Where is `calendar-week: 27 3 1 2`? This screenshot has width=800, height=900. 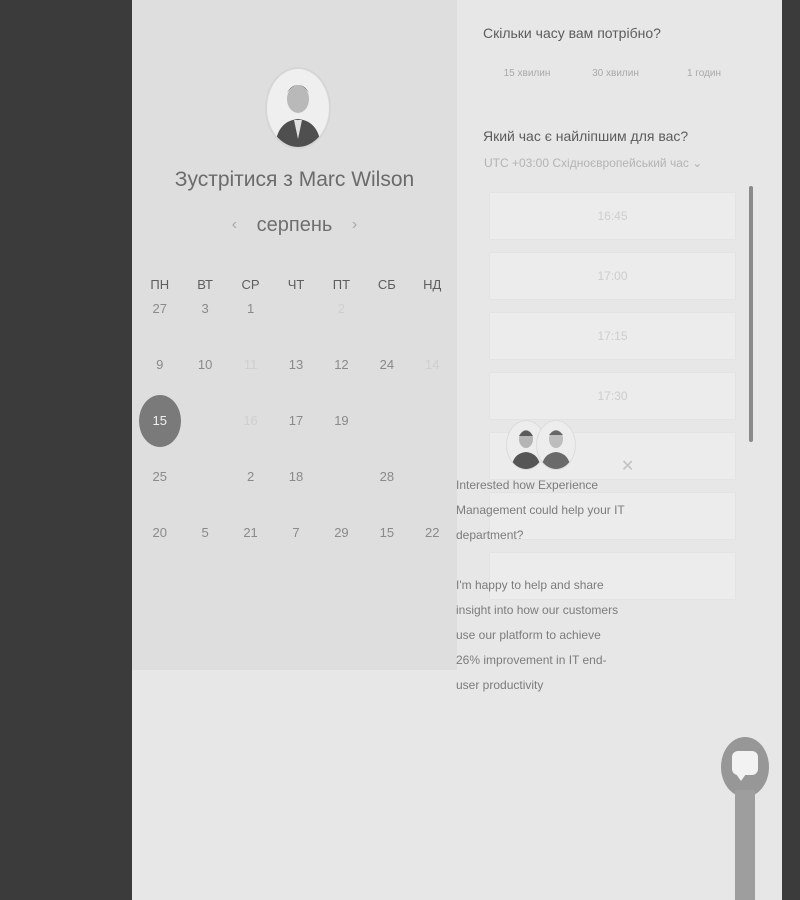 calendar-week: 27 3 1 2 is located at coordinates (296, 309).